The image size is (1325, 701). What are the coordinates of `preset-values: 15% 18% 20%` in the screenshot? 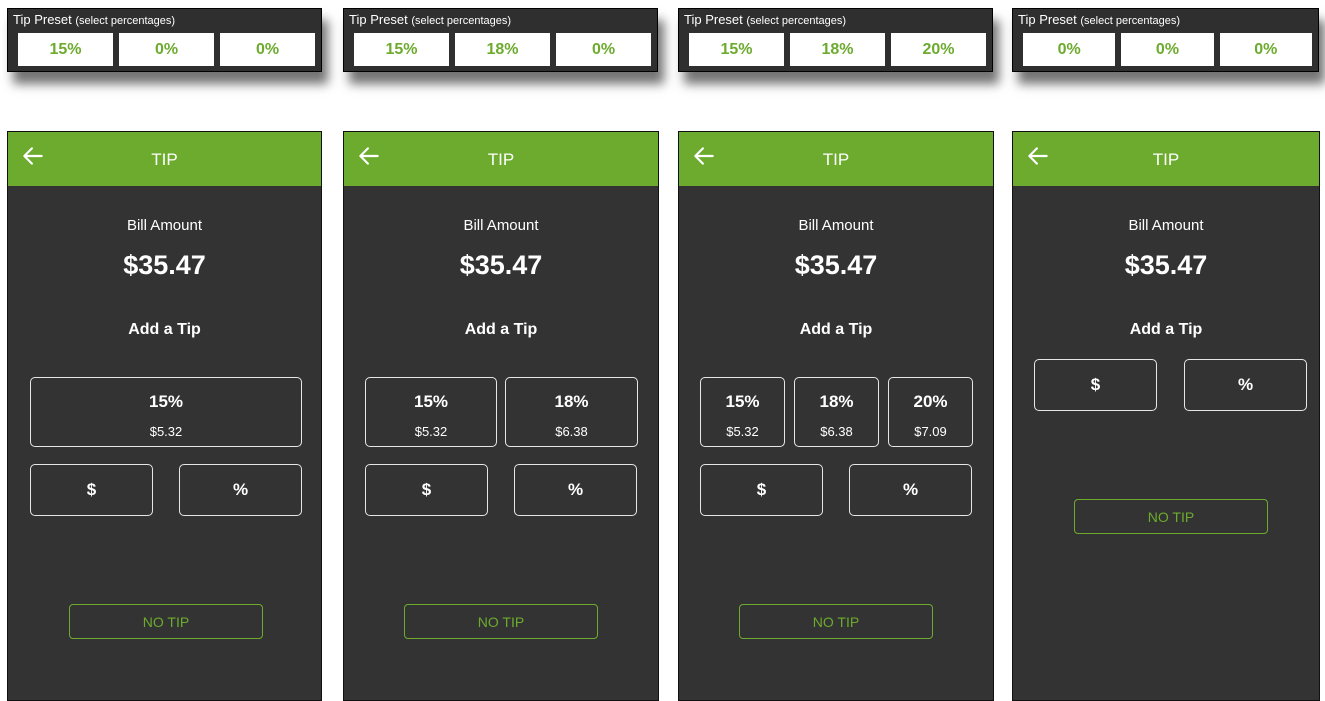 It's located at (837, 49).